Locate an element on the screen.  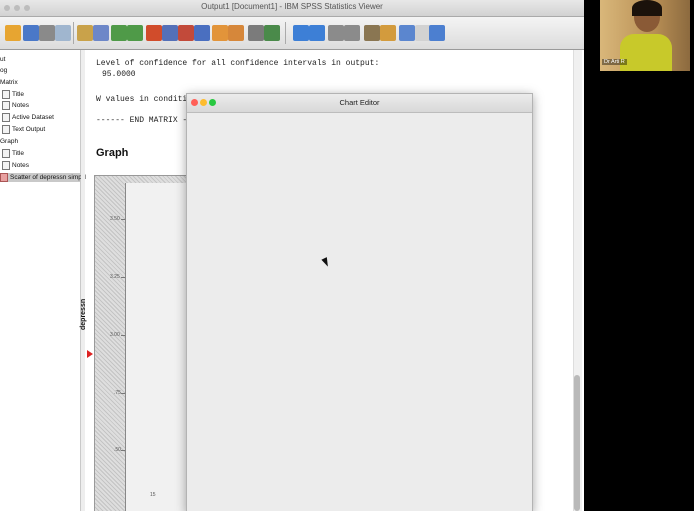
outline-item: Matrix is located at coordinates (9, 82).